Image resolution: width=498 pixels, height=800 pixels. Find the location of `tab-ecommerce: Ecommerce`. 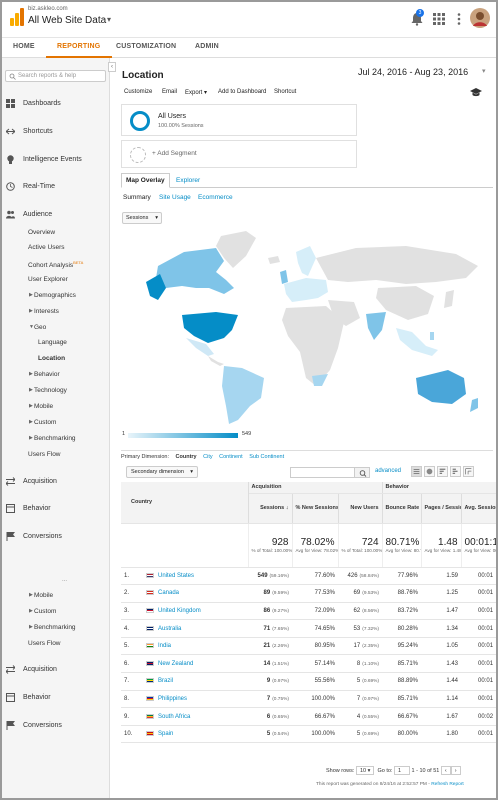

tab-ecommerce: Ecommerce is located at coordinates (215, 197).